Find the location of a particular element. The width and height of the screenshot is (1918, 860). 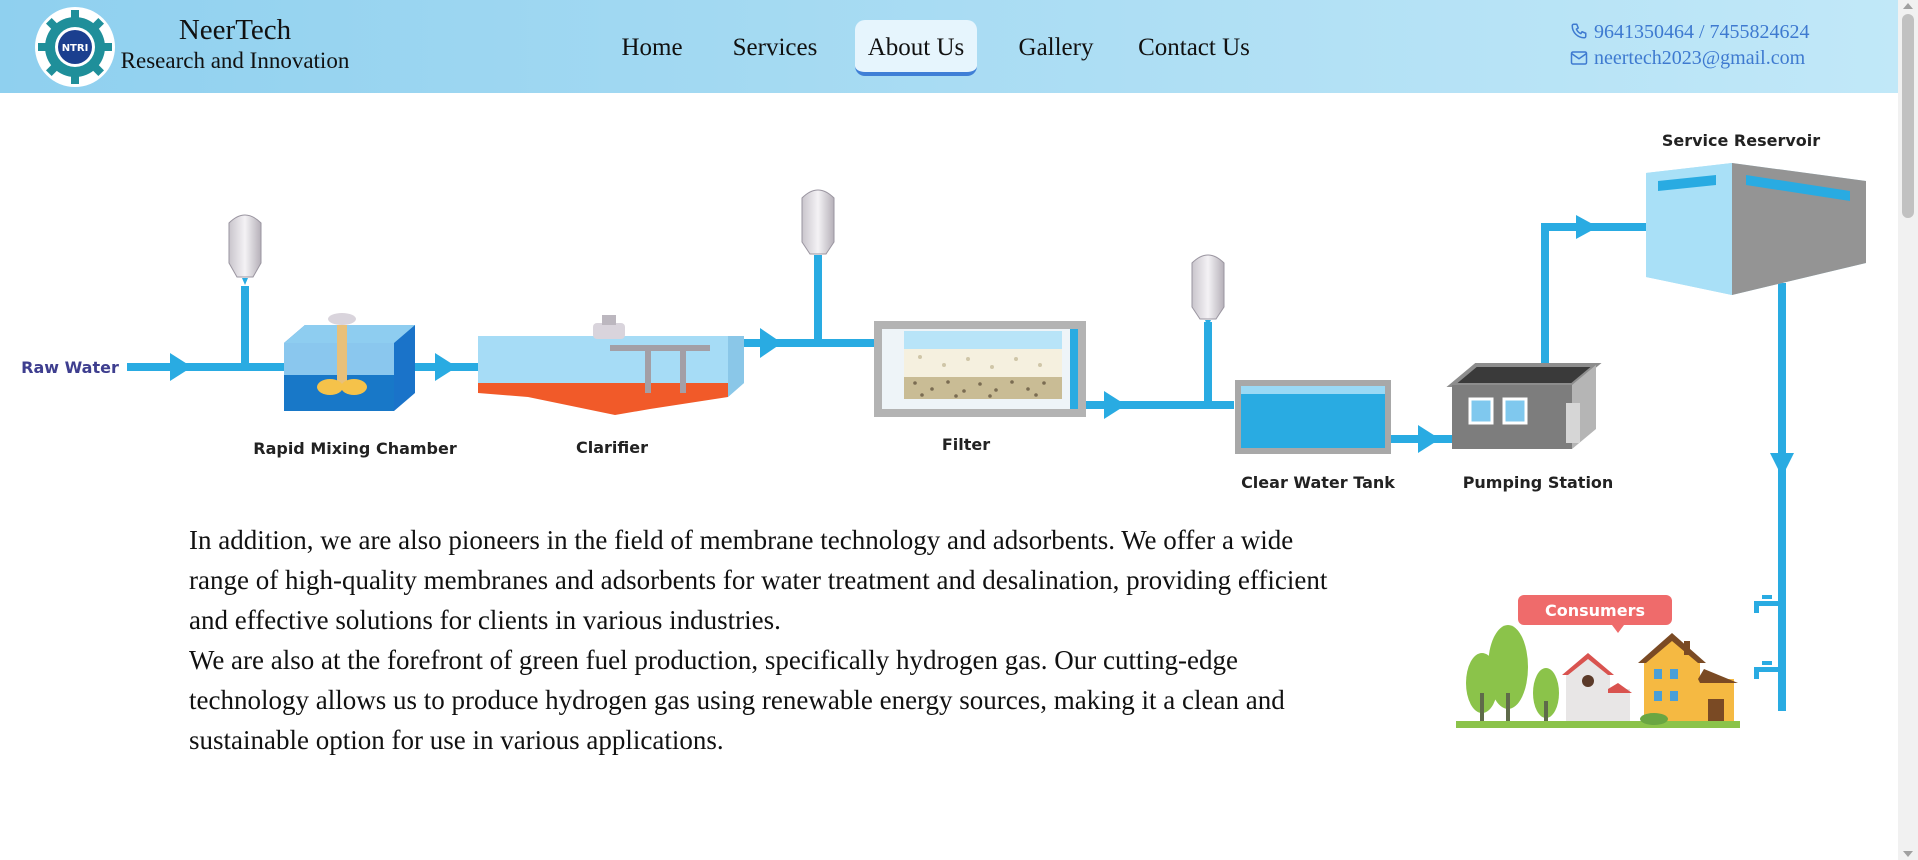

nav-services: Services is located at coordinates (775, 48).